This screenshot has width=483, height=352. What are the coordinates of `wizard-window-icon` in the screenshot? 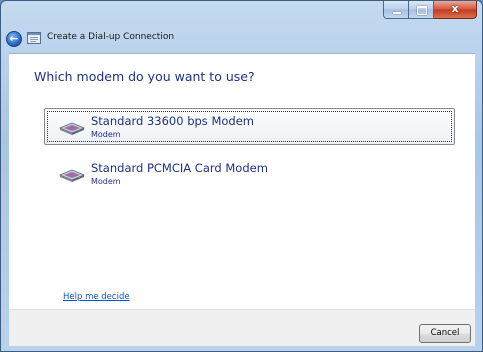 It's located at (34, 38).